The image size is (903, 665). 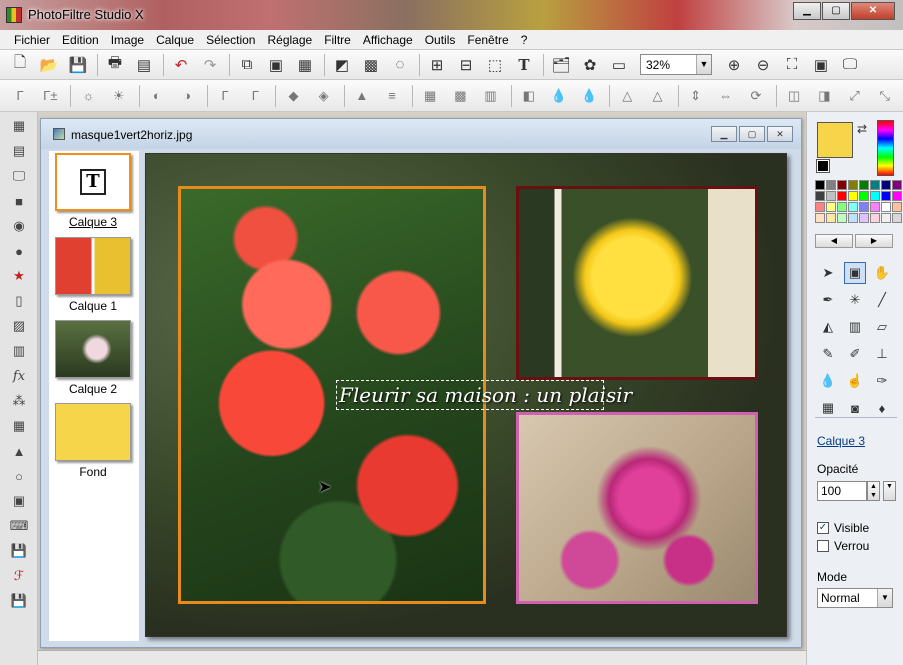 What do you see at coordinates (874, 241) in the screenshot?
I see `palette-next-button: ▶` at bounding box center [874, 241].